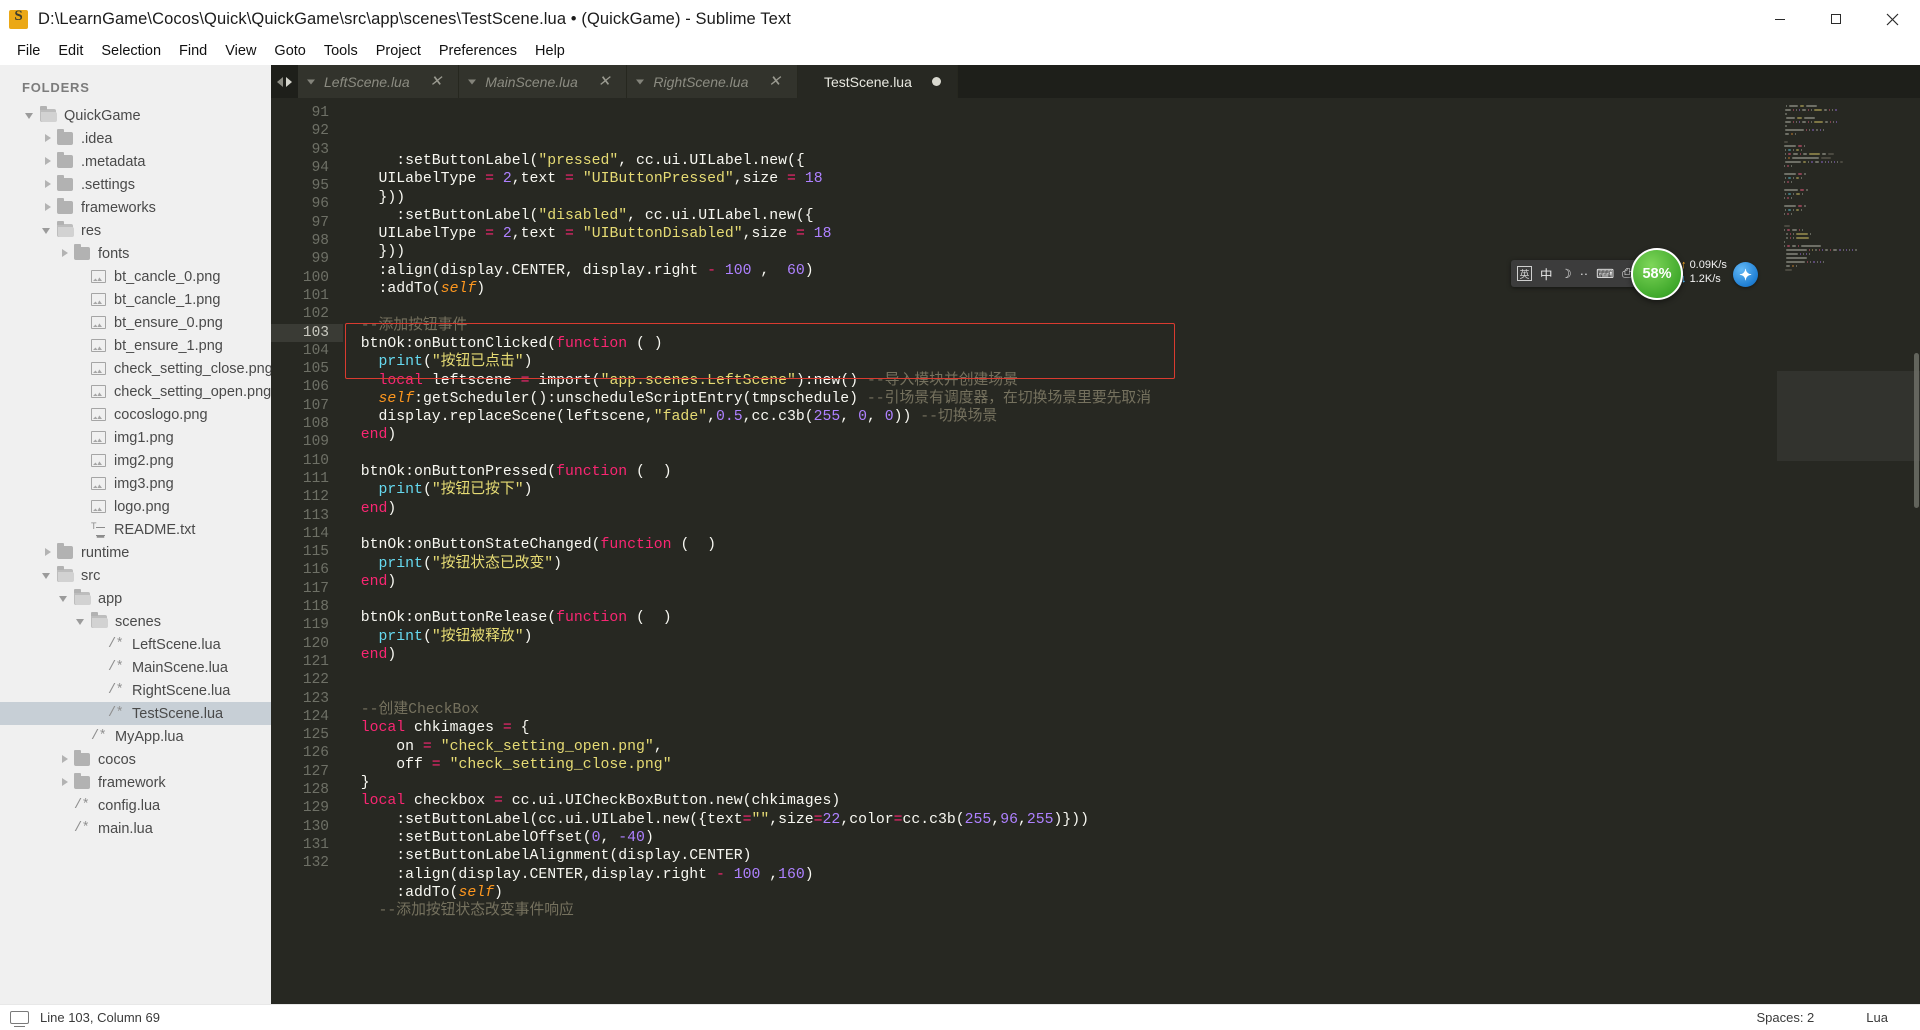 This screenshot has height=1030, width=1920. Describe the element at coordinates (1848, 416) in the screenshot. I see `minimap-viewport-indicator` at that location.